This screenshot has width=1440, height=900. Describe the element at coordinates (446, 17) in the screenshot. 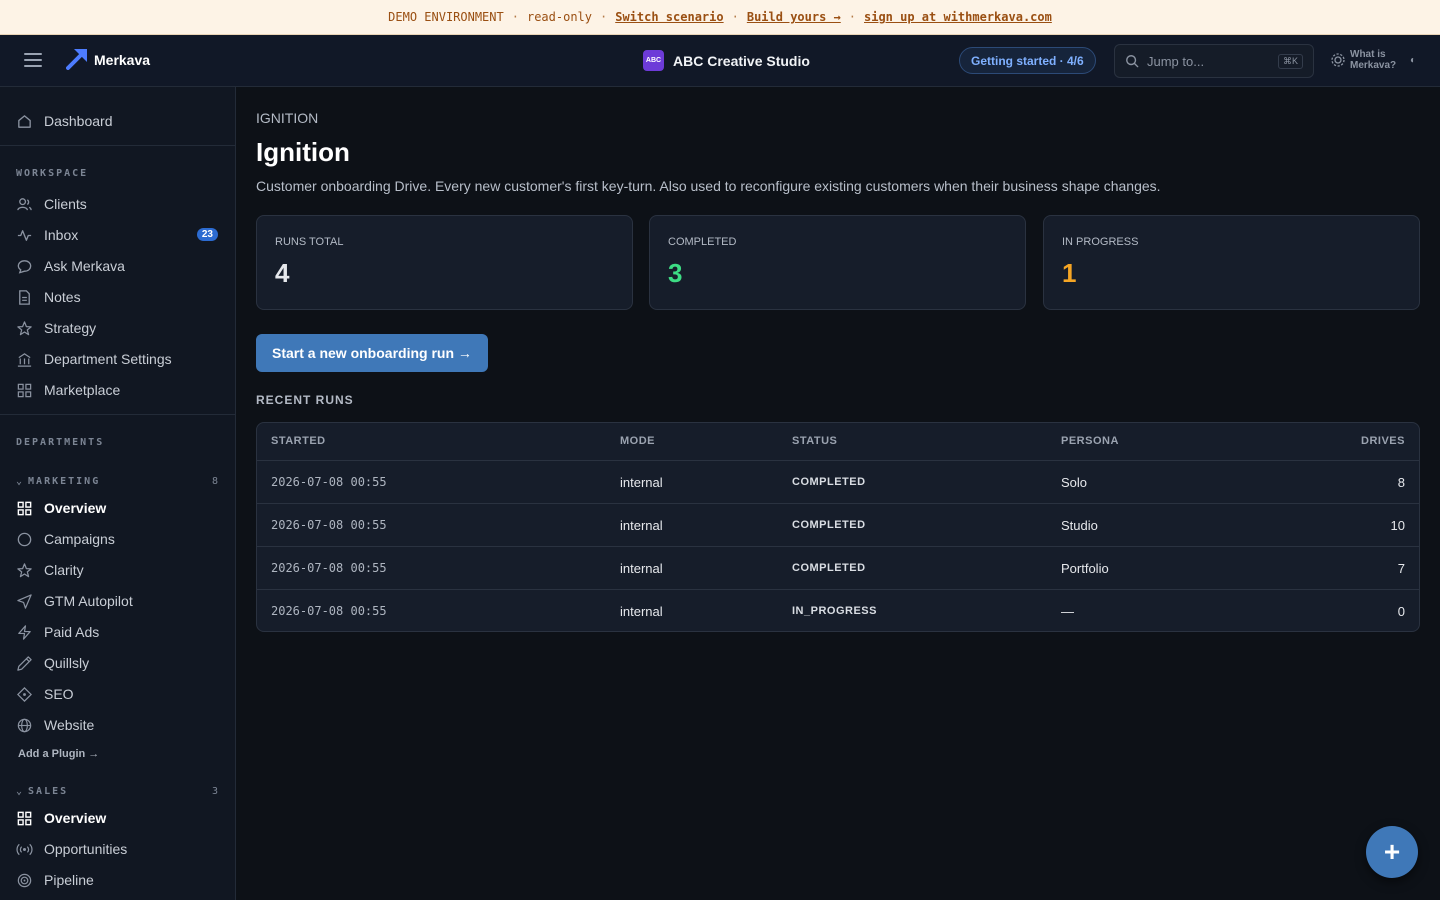

I see `demo-env-label: DEMO ENVIRONMENT` at that location.